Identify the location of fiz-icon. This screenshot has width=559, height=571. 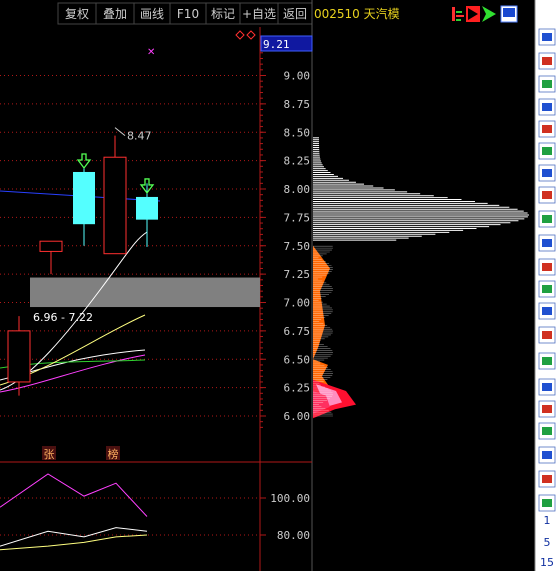
(547, 289).